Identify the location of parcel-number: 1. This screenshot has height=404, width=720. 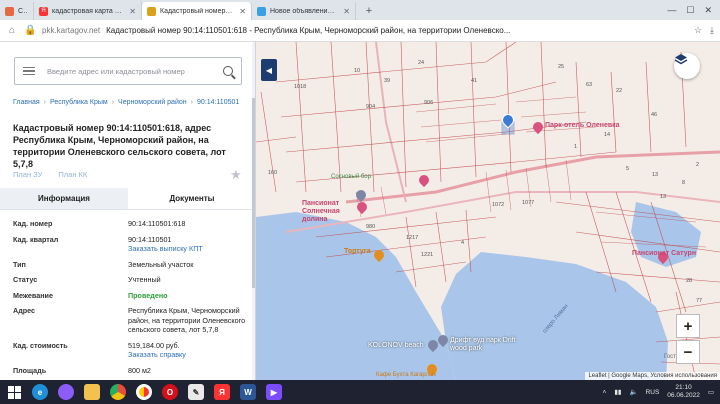
(576, 147).